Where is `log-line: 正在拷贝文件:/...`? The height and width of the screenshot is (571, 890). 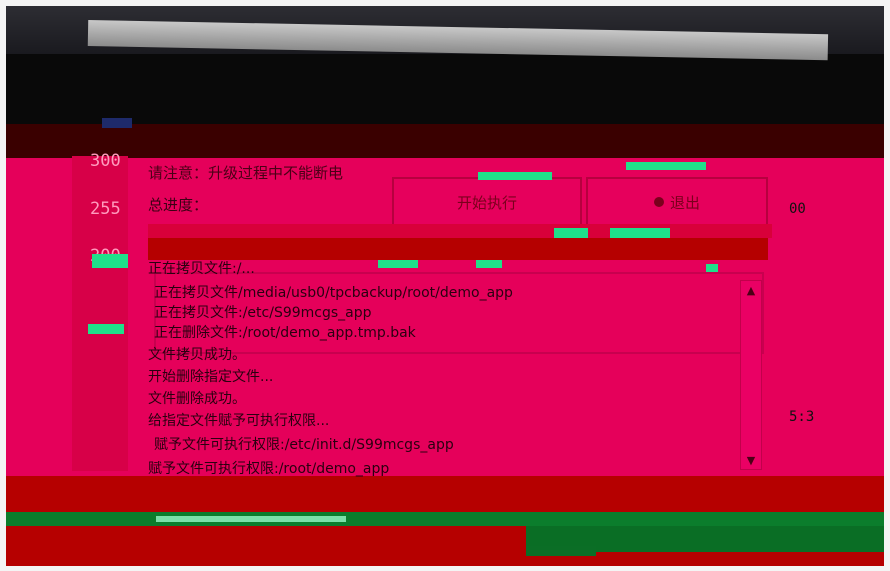 log-line: 正在拷贝文件:/... is located at coordinates (201, 269).